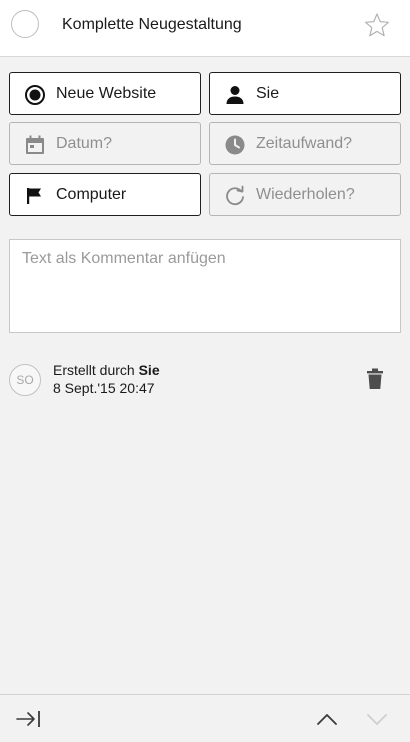 The image size is (410, 742). I want to click on date-label: Datum?, so click(84, 143).